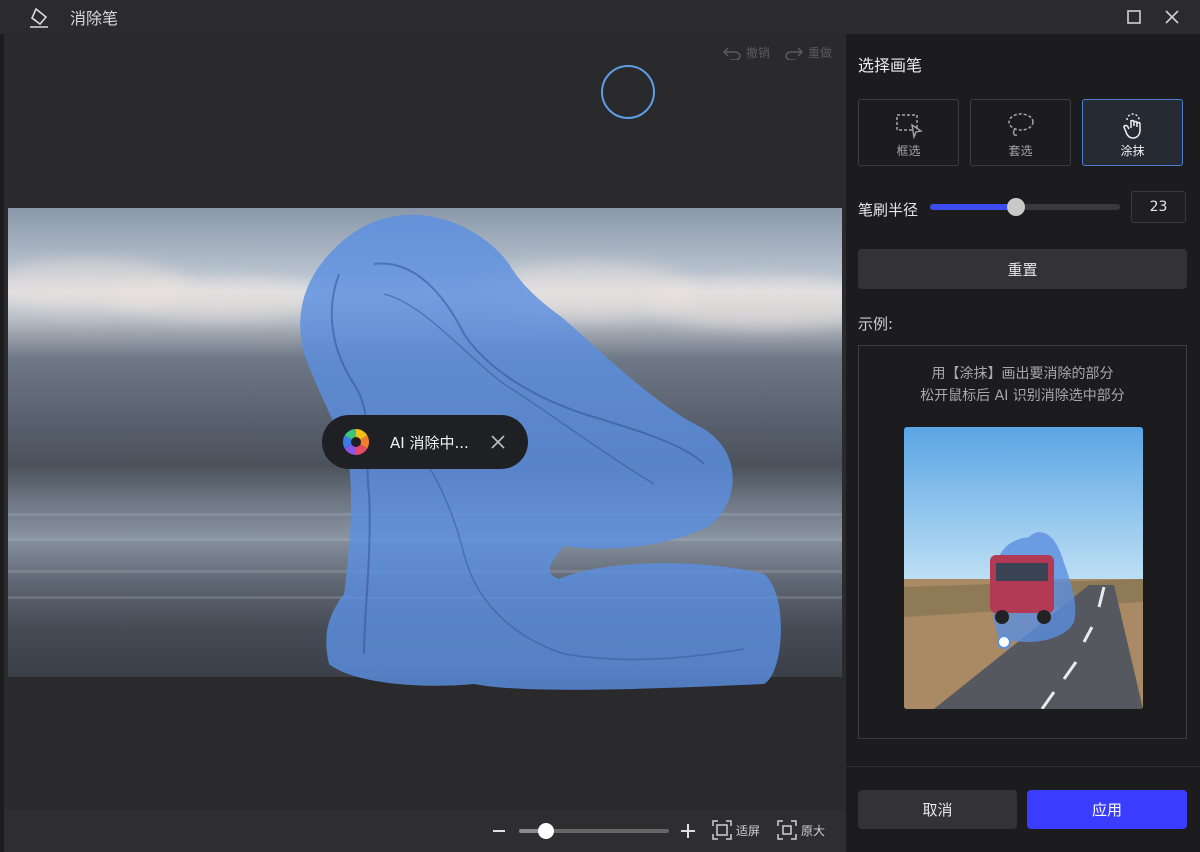  What do you see at coordinates (888, 210) in the screenshot?
I see `brush-radius-label: 笔刷半径` at bounding box center [888, 210].